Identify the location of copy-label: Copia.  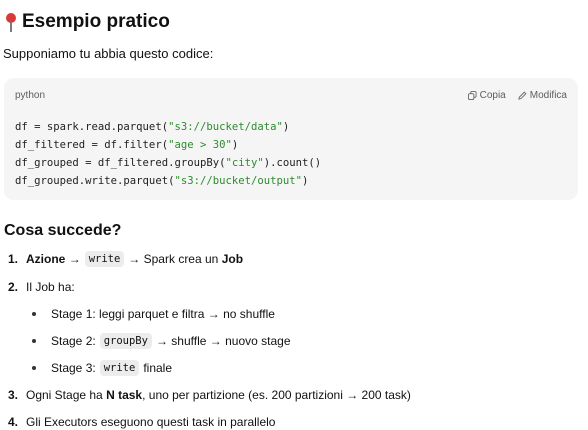
(492, 95).